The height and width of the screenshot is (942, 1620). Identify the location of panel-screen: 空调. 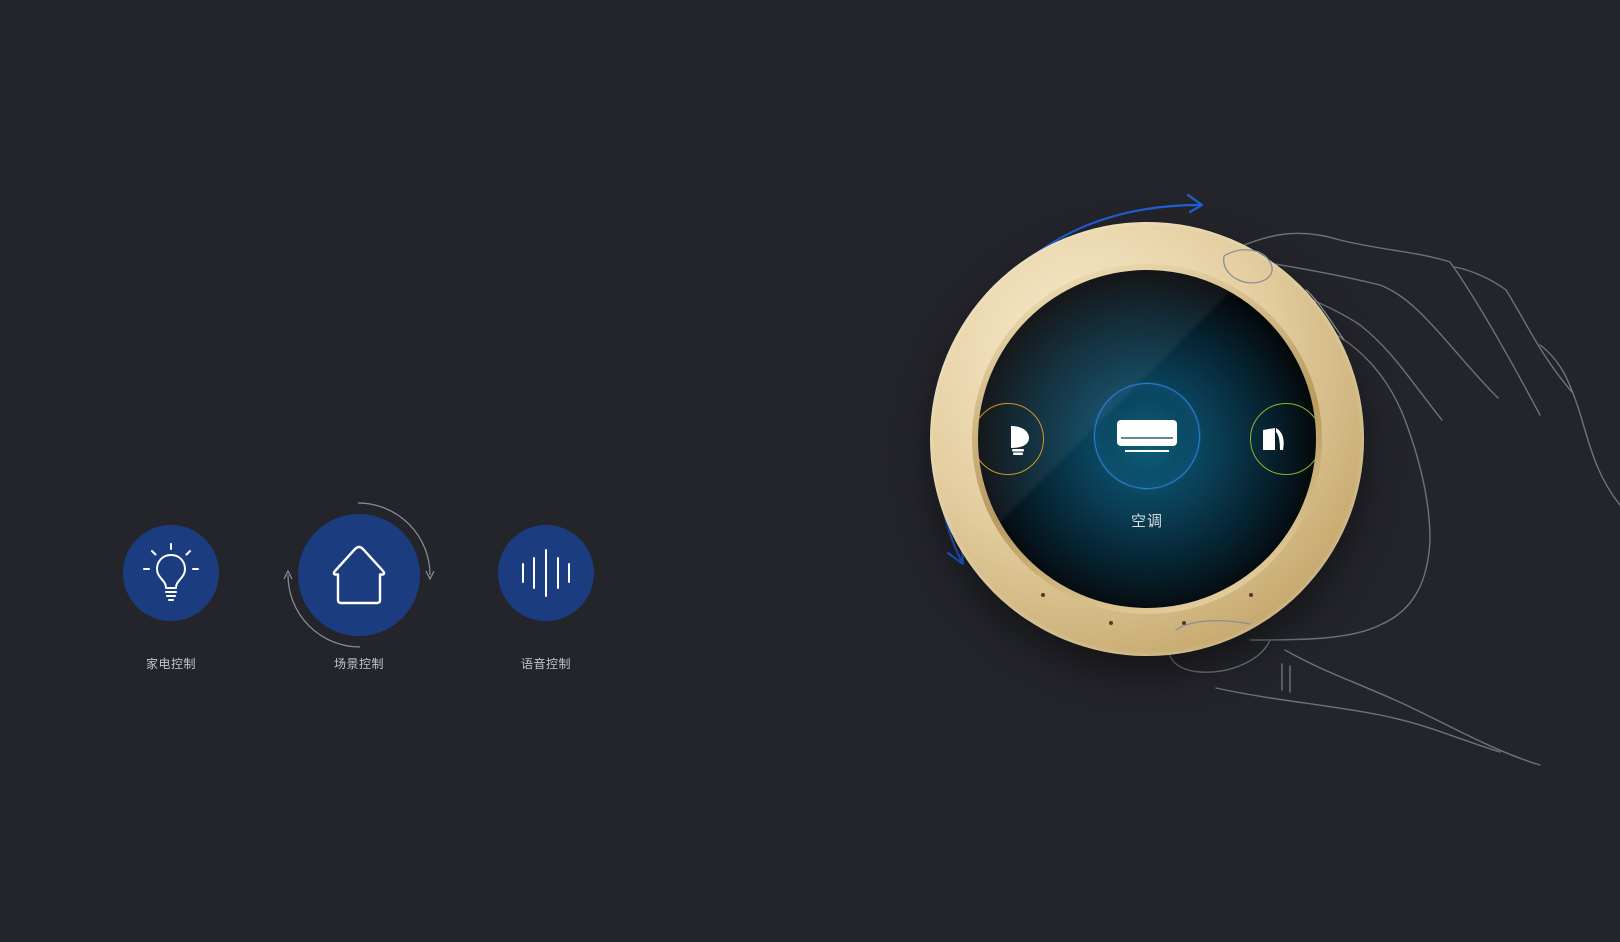
(1147, 439).